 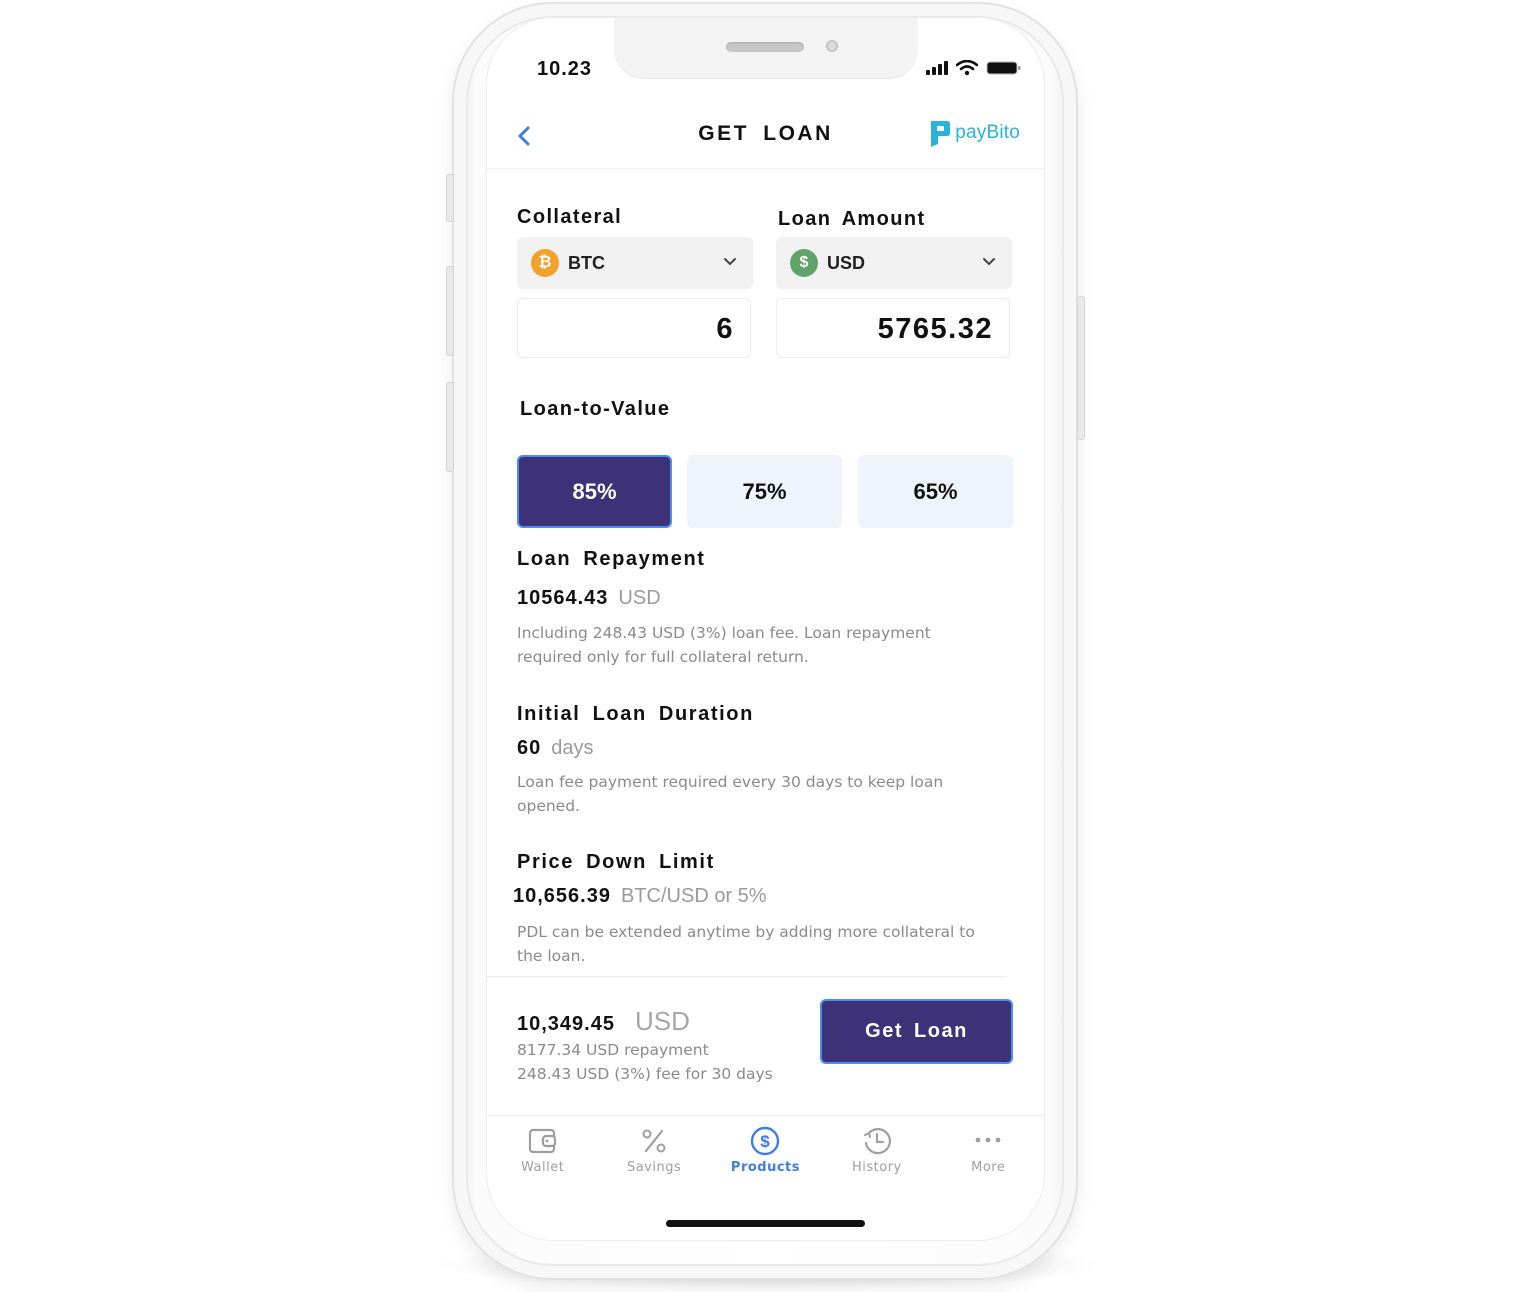 I want to click on divider, so click(x=747, y=976).